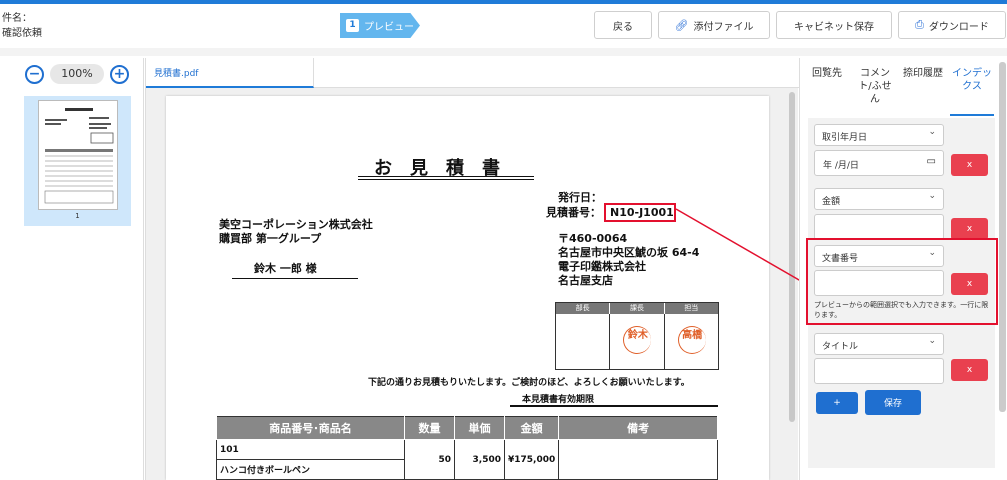 This screenshot has height=480, width=1007. Describe the element at coordinates (583, 341) in the screenshot. I see `stamp-cell-manager` at that location.